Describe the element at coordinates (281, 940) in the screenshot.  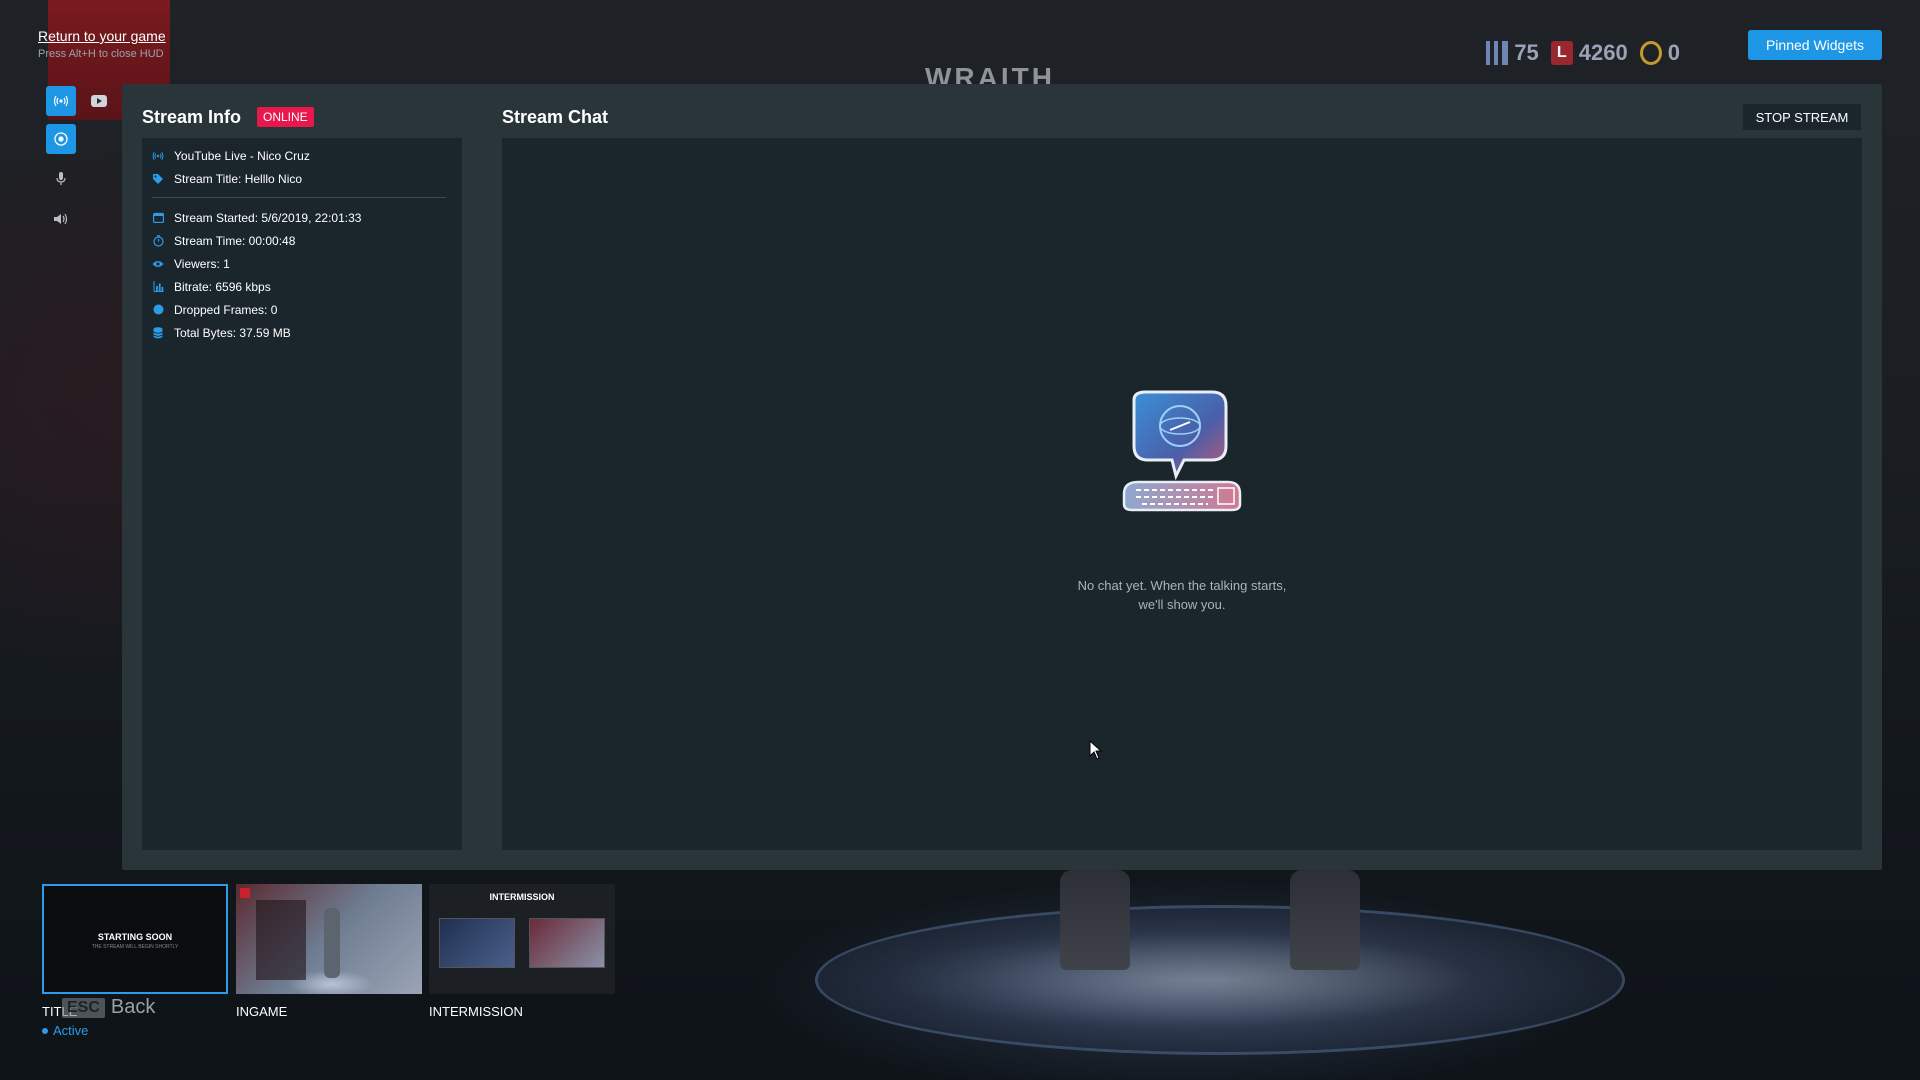
I see `thumb-overlay-panel` at that location.